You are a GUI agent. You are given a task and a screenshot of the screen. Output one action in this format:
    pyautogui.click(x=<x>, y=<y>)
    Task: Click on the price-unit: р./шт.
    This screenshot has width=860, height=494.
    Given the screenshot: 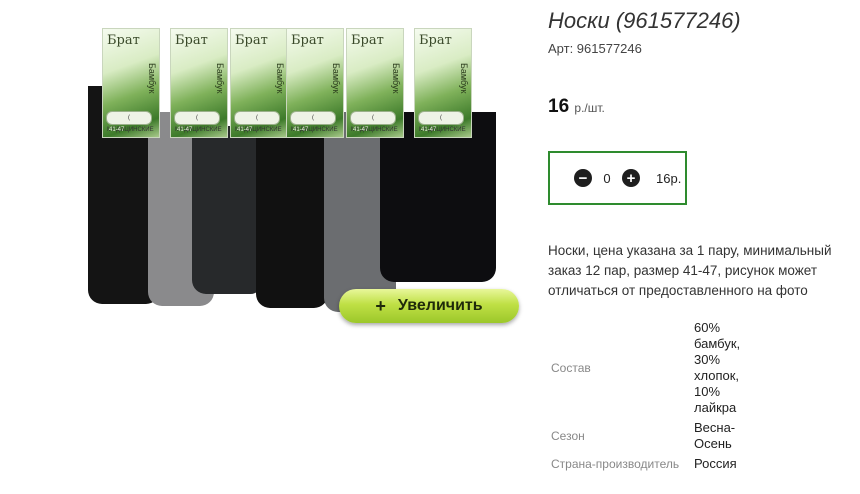 What is the action you would take?
    pyautogui.click(x=589, y=108)
    